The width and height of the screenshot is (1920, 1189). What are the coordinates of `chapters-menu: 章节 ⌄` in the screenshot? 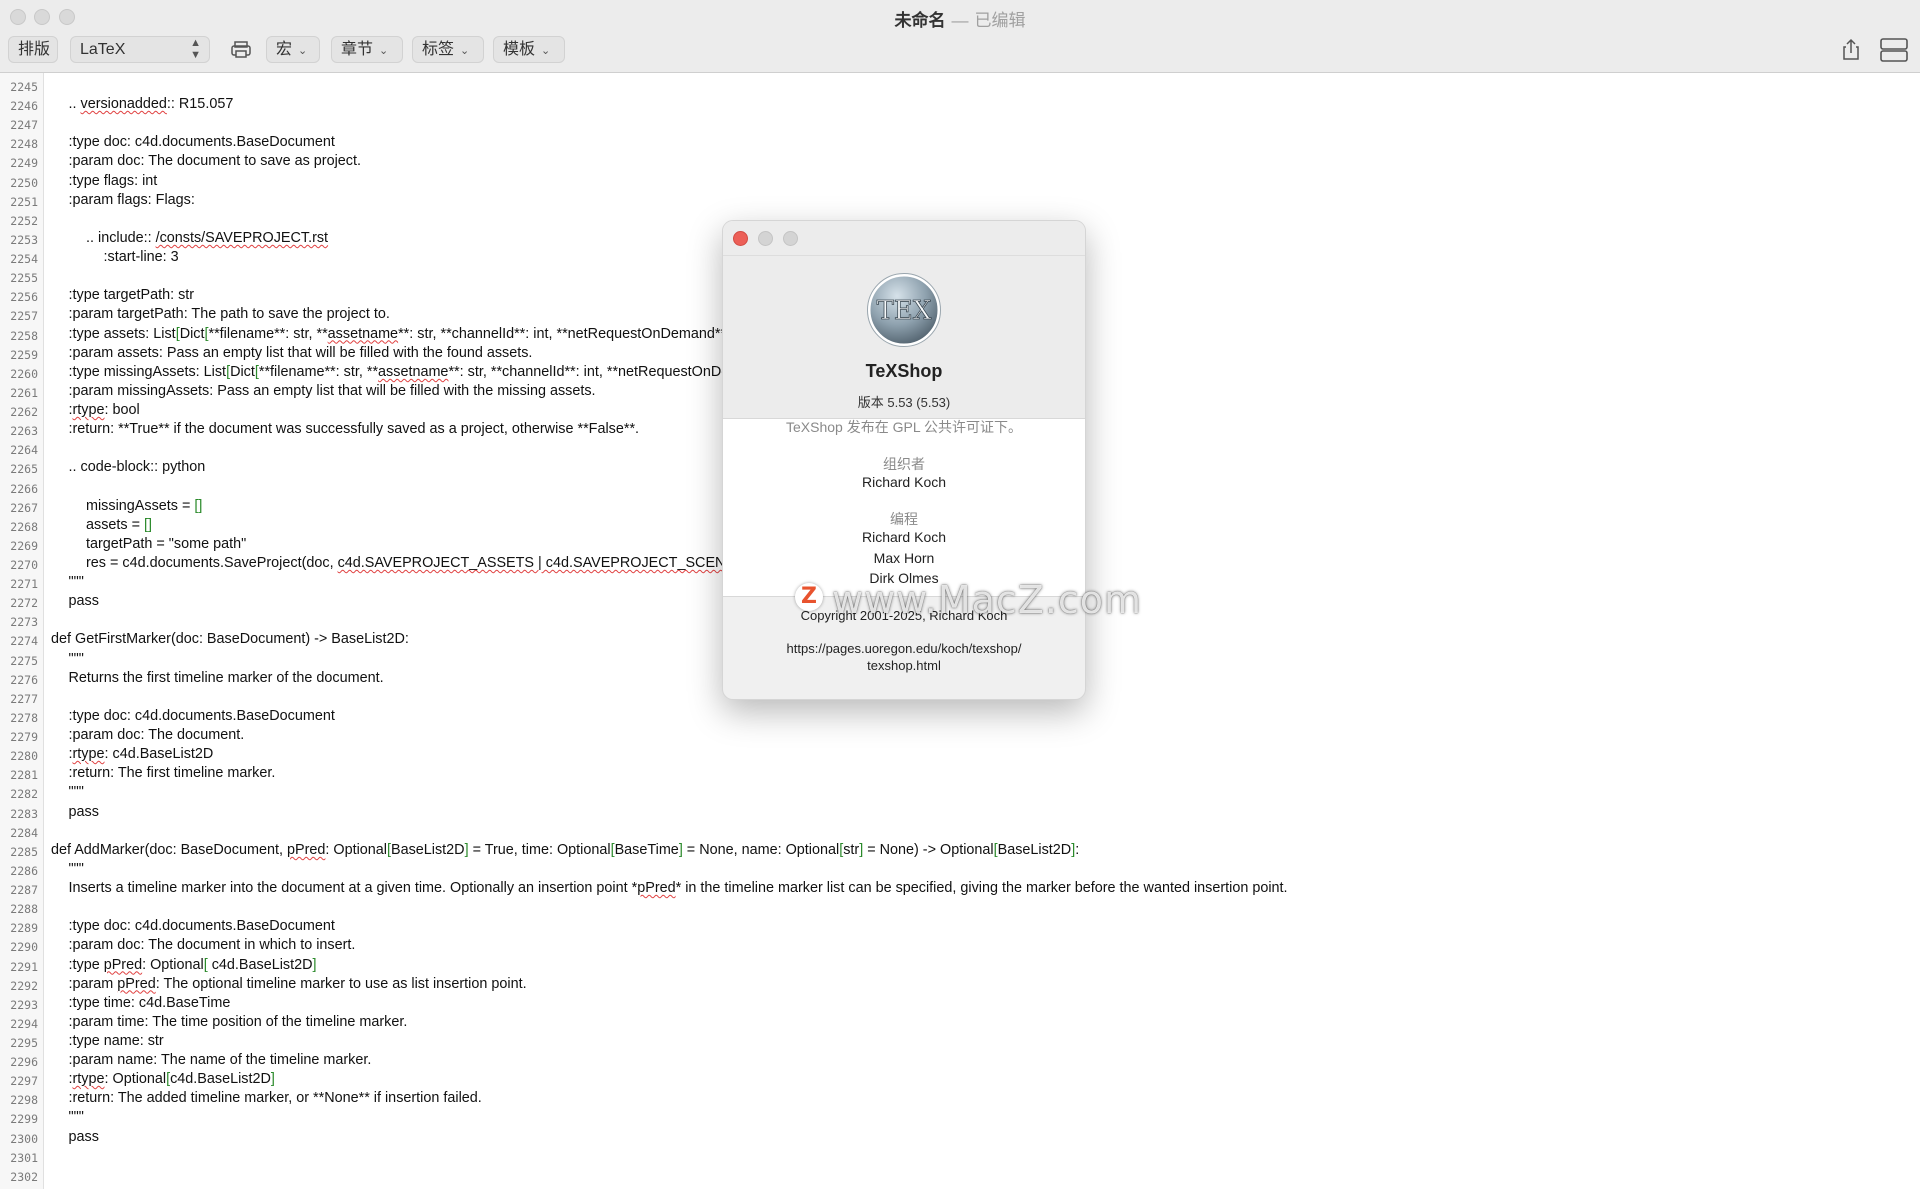 It's located at (367, 49).